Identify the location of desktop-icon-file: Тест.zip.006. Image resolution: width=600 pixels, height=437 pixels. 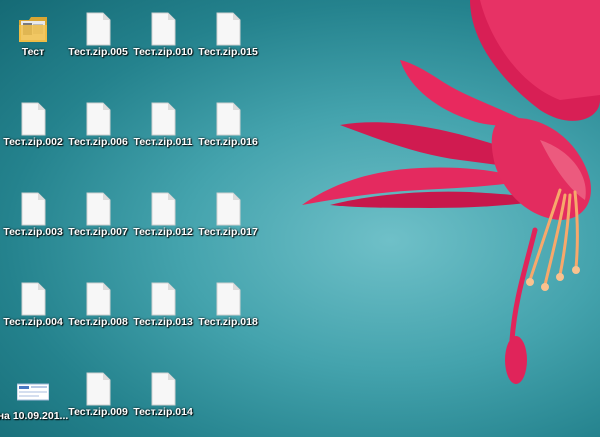
(98, 126).